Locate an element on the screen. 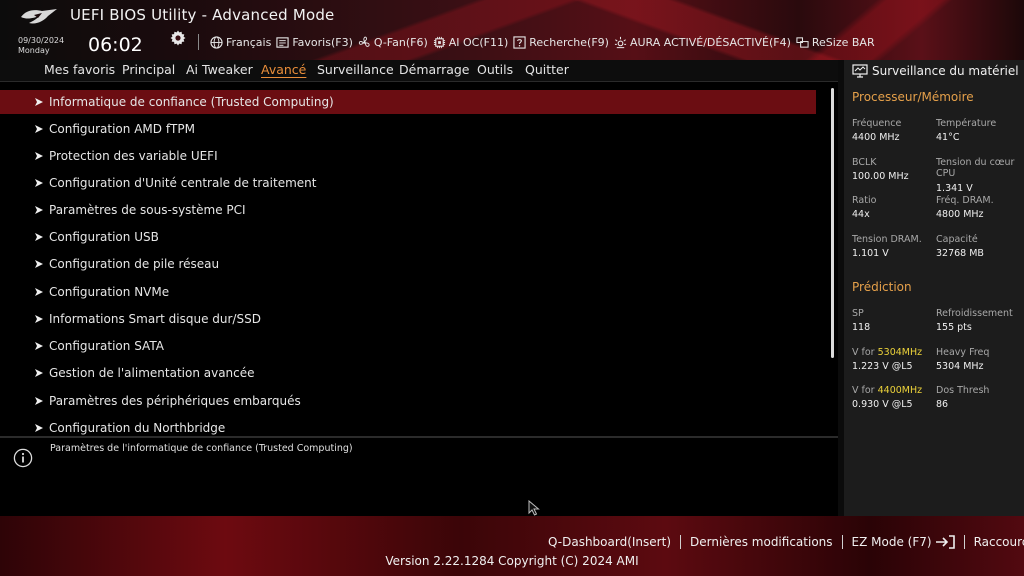 The width and height of the screenshot is (1024, 576). cooling-label: Refroidissement is located at coordinates (974, 313).